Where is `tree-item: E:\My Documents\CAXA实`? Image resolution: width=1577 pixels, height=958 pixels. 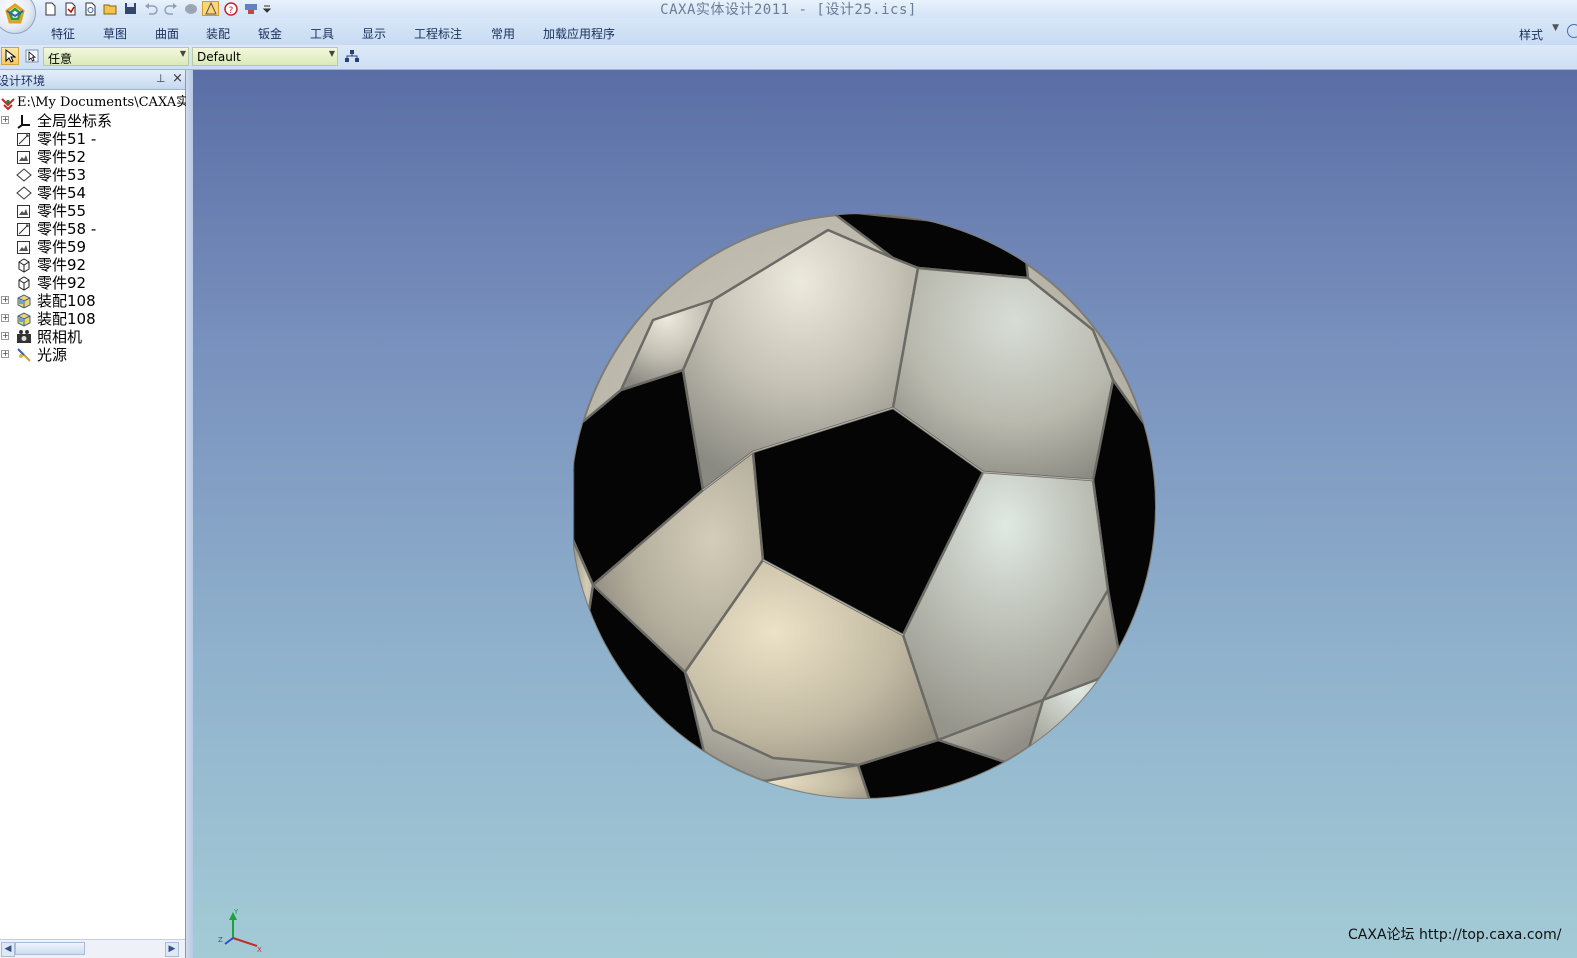 tree-item: E:\My Documents\CAXA实 is located at coordinates (94, 103).